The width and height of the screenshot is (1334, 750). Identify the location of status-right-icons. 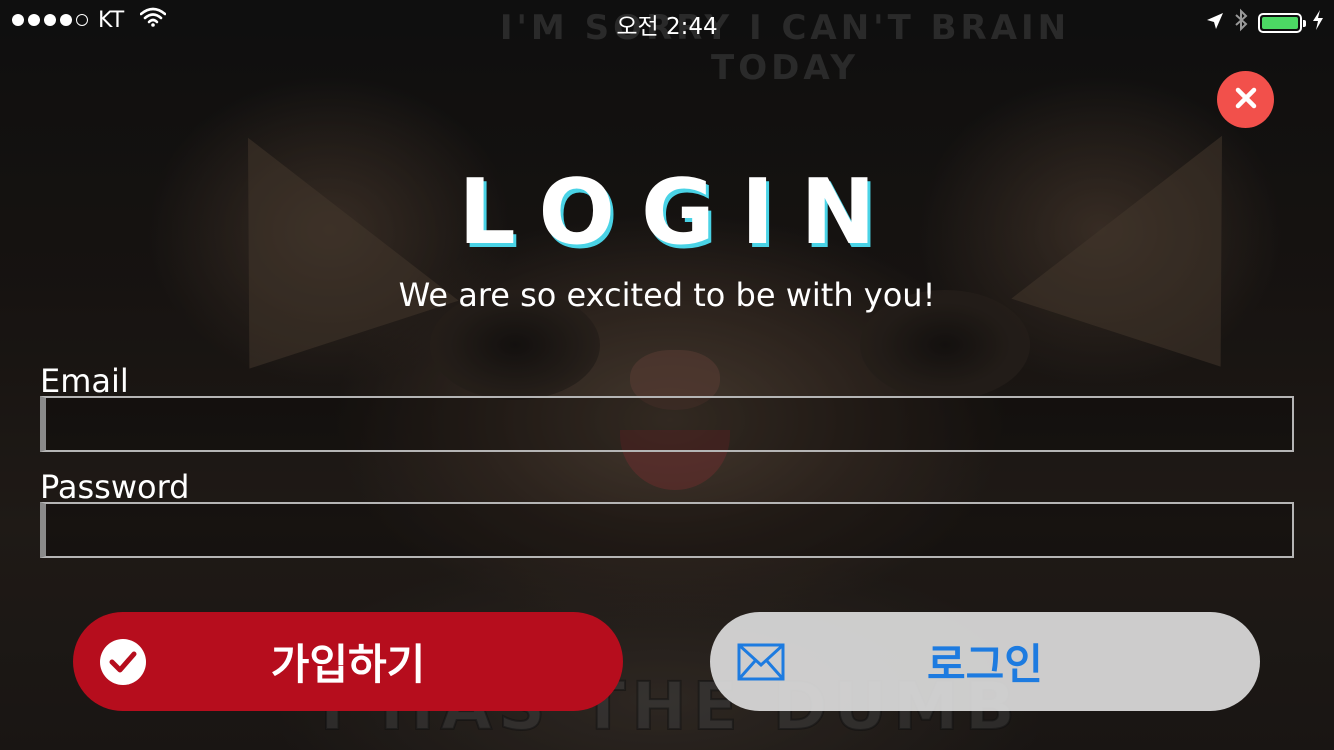
(1265, 23).